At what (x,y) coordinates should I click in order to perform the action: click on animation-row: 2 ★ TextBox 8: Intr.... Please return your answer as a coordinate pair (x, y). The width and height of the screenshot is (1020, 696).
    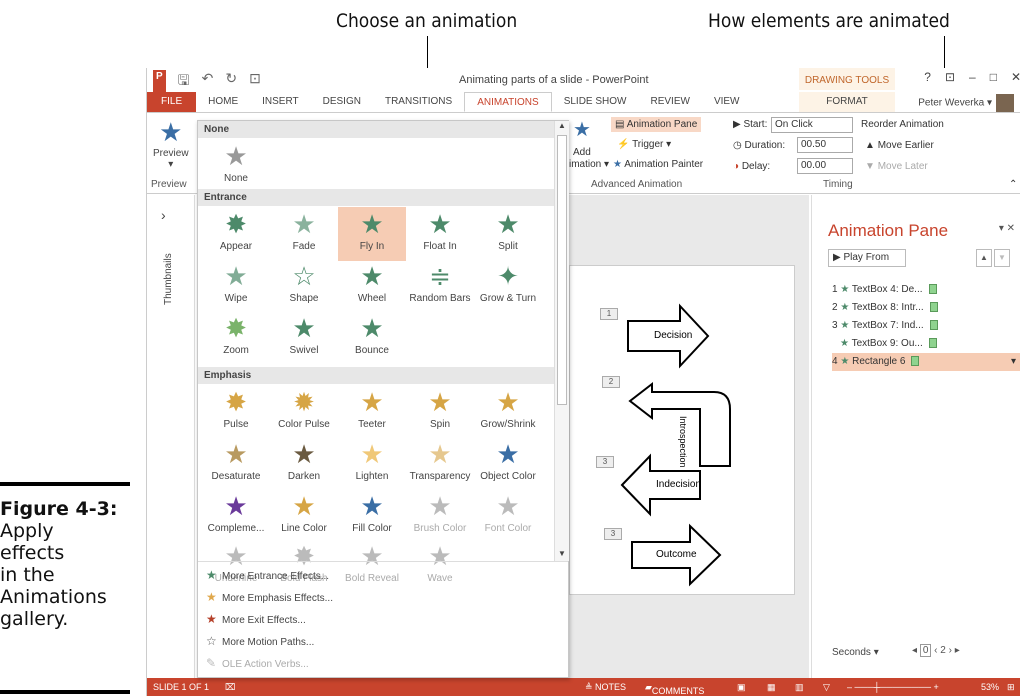
    Looking at the image, I should click on (926, 308).